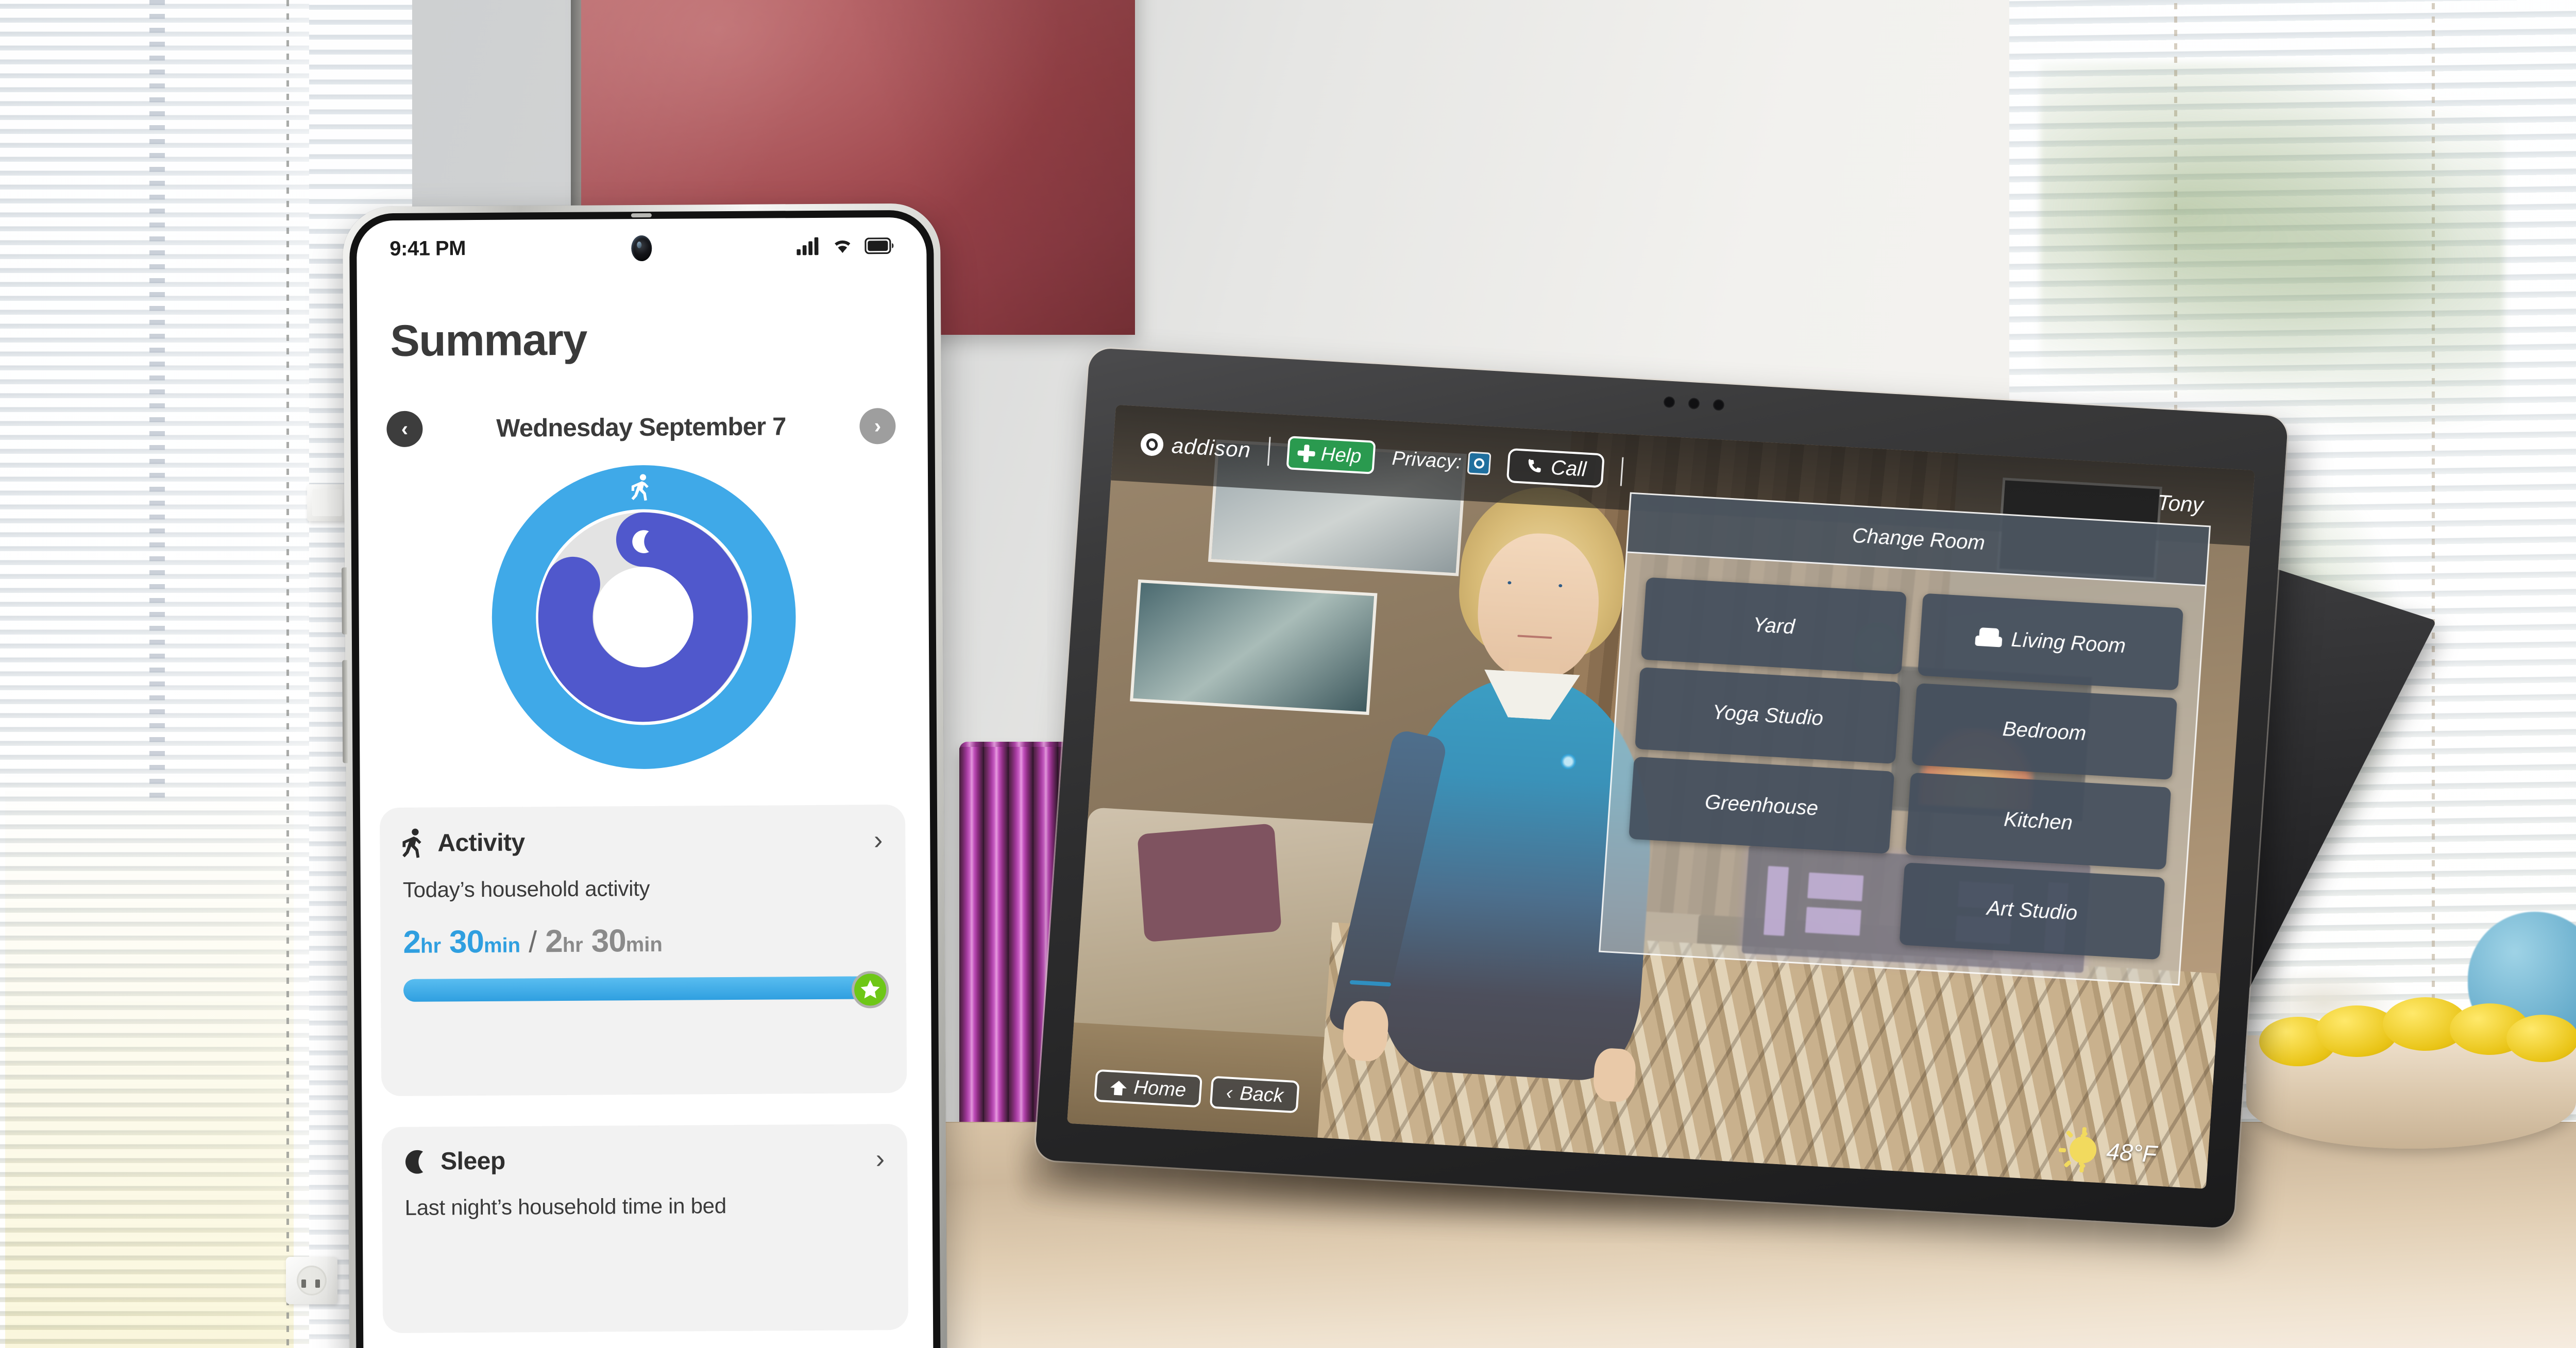  Describe the element at coordinates (1614, 1075) in the screenshot. I see `avatar-hand-right` at that location.